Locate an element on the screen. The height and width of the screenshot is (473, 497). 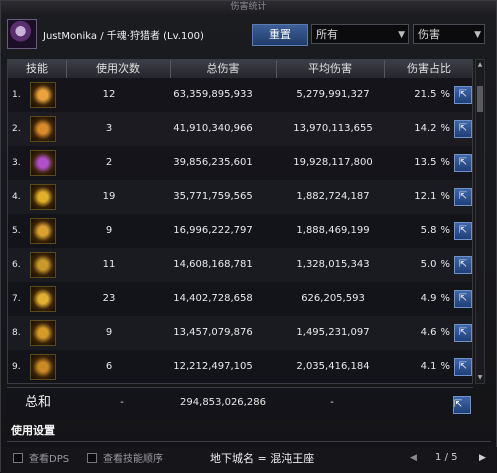
view-order-checkbox is located at coordinates (92, 458).